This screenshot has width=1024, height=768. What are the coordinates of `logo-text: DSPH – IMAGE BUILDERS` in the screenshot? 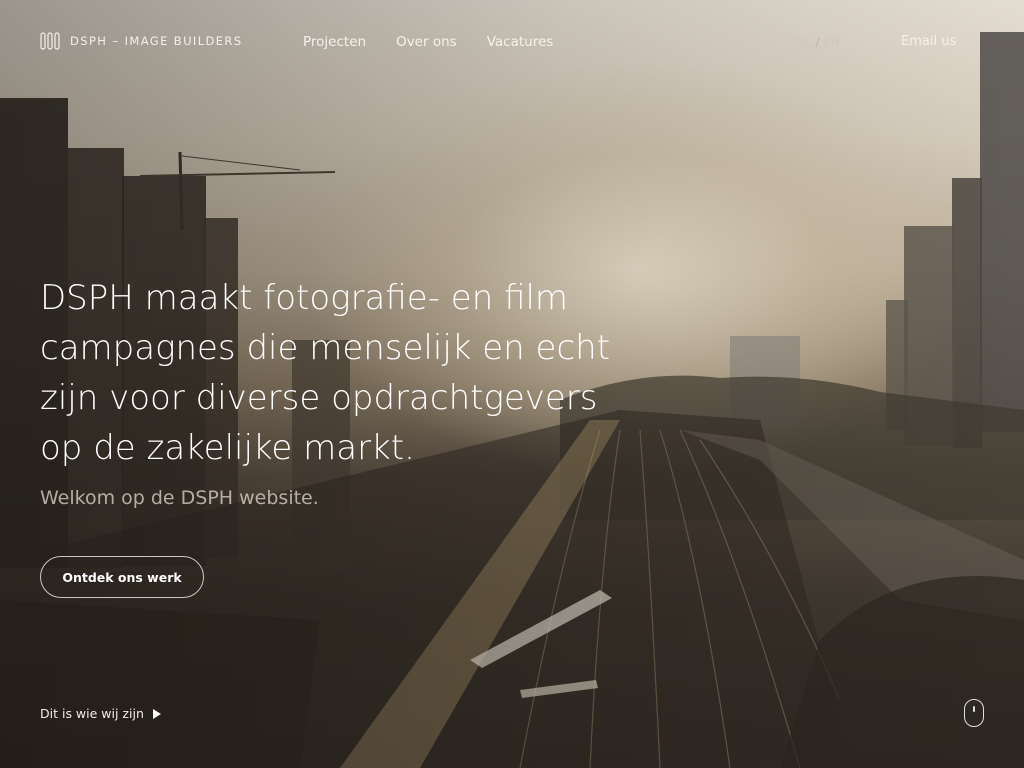 It's located at (156, 41).